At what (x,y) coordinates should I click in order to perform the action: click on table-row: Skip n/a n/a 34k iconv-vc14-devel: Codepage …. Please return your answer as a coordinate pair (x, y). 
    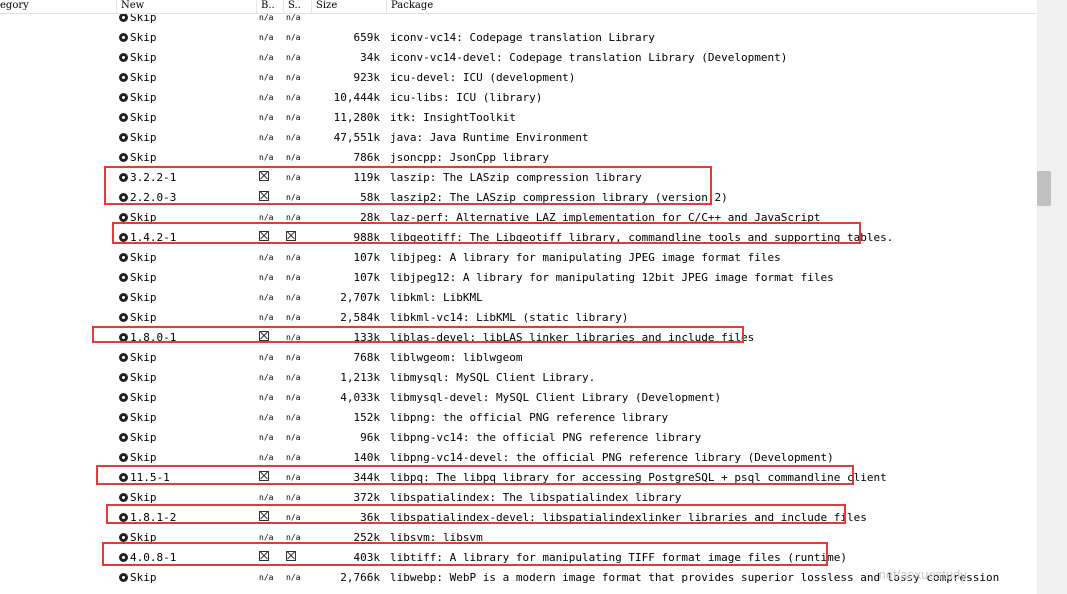
    Looking at the image, I should click on (518, 58).